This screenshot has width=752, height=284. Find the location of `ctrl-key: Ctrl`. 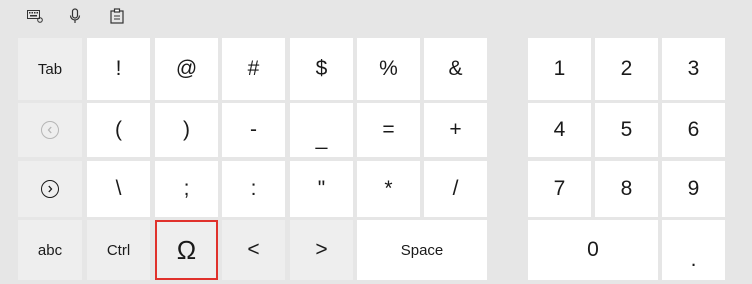

ctrl-key: Ctrl is located at coordinates (118, 250).